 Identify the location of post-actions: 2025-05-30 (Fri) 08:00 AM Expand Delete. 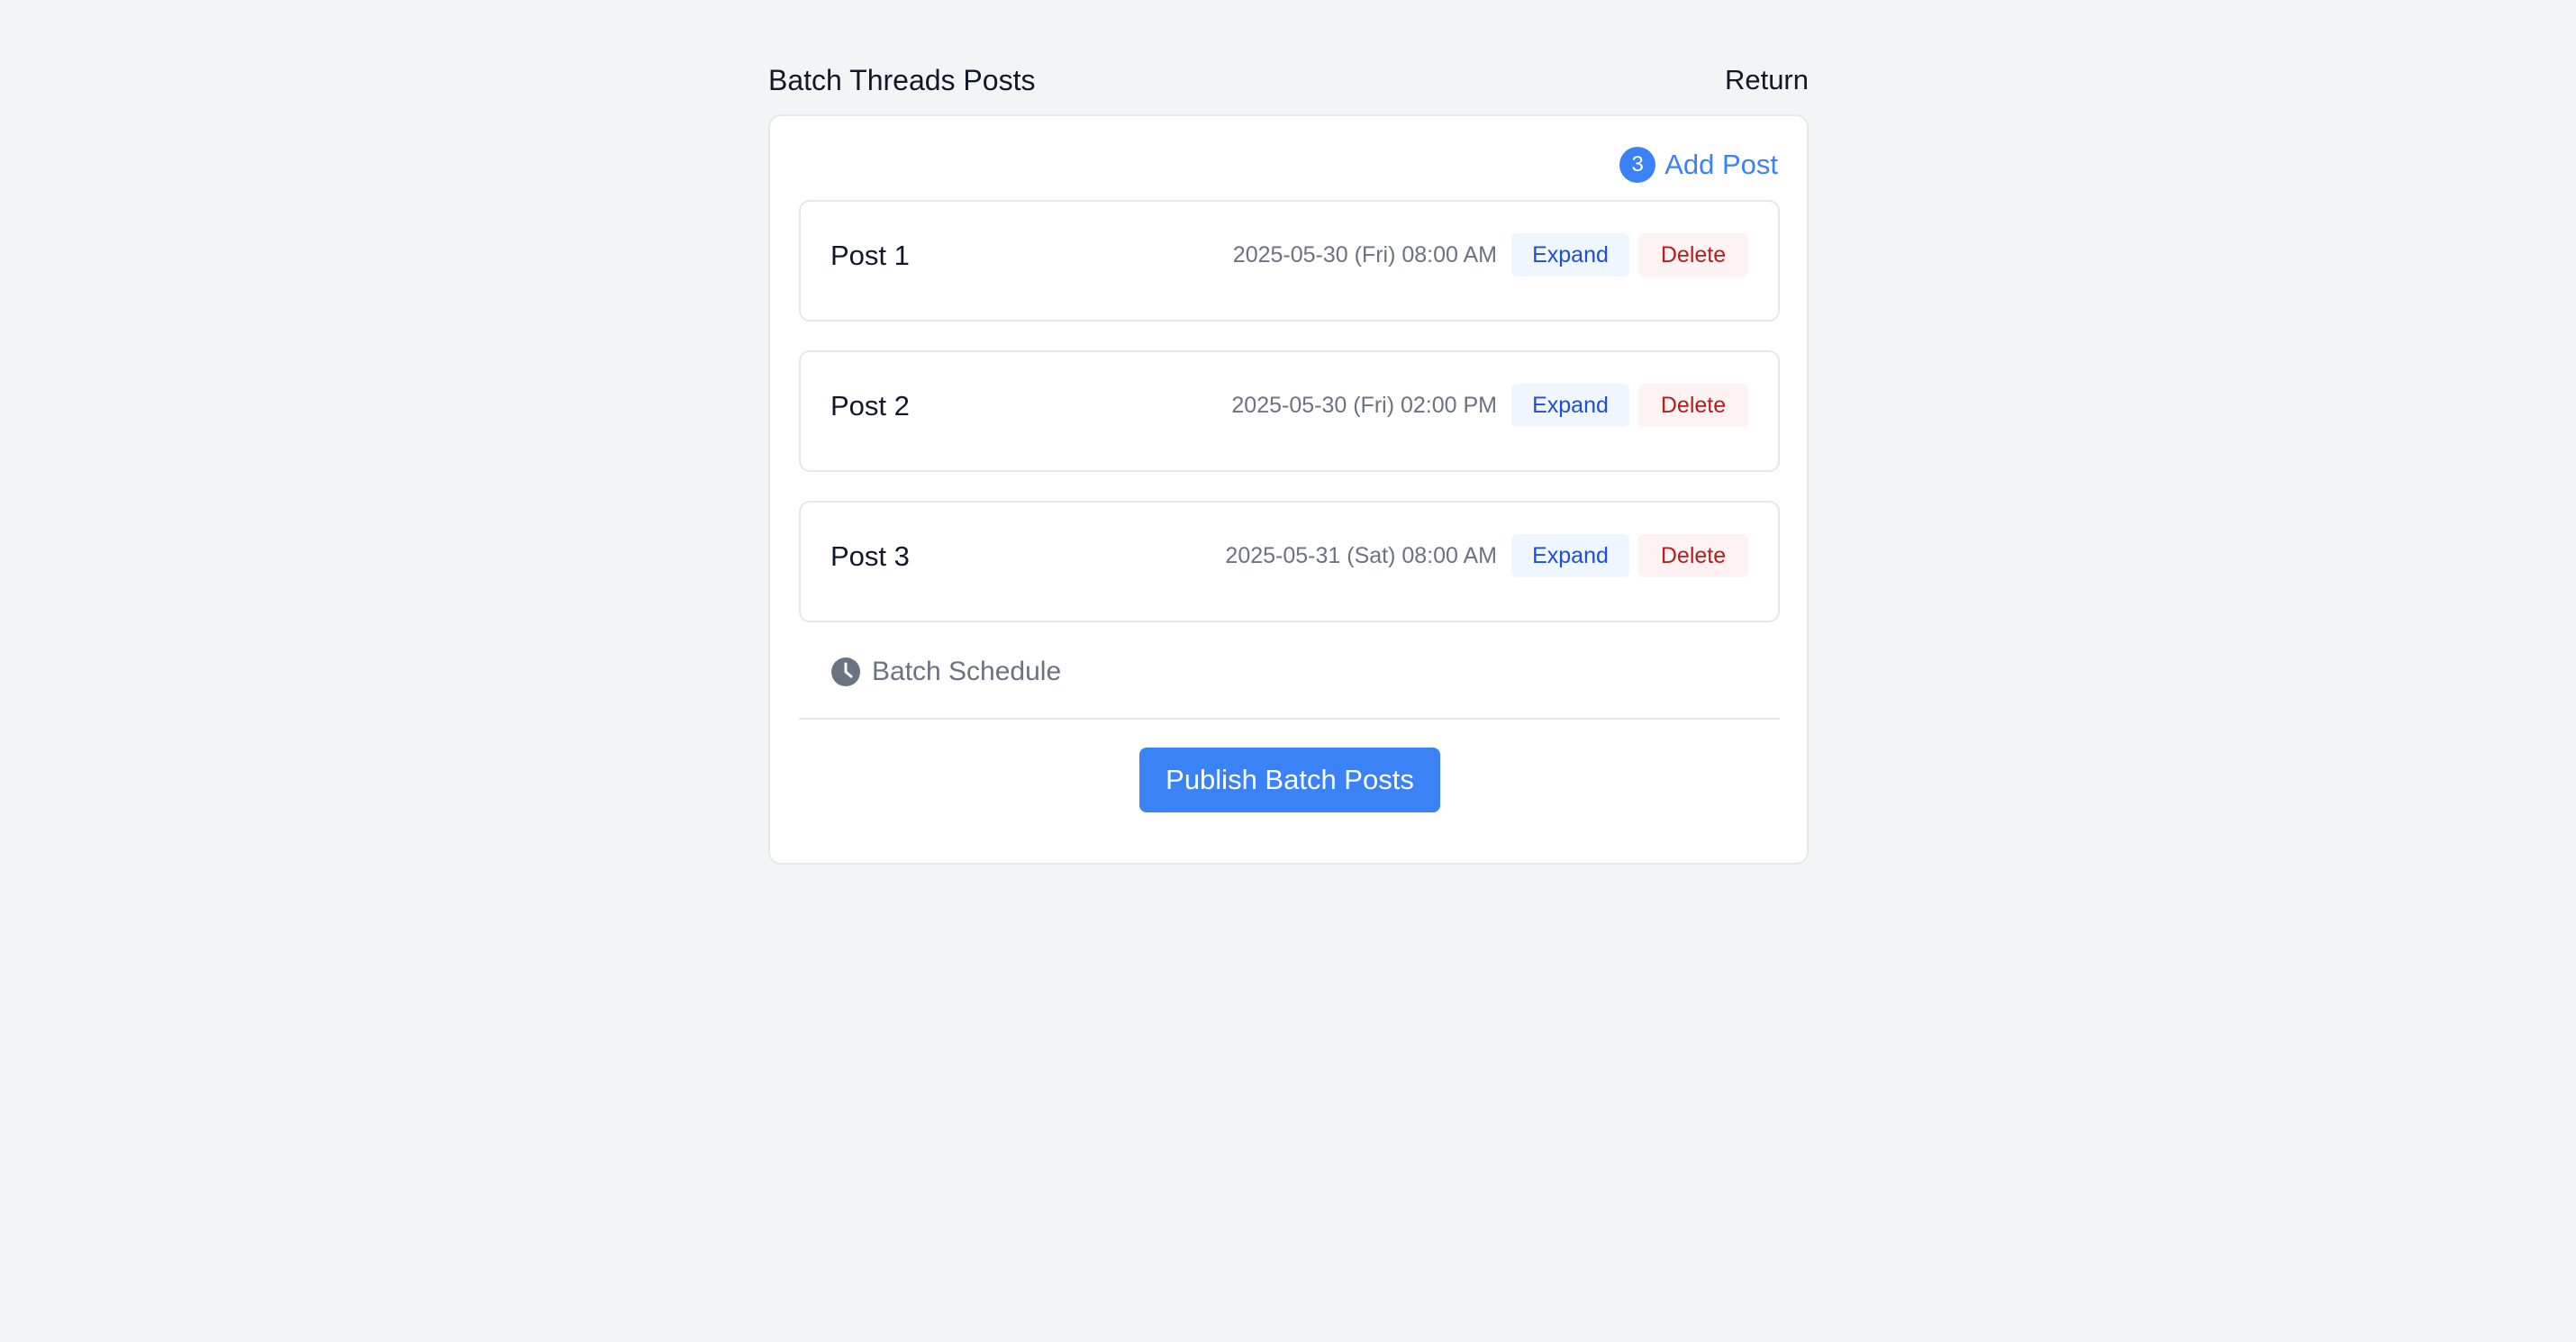
(1490, 255).